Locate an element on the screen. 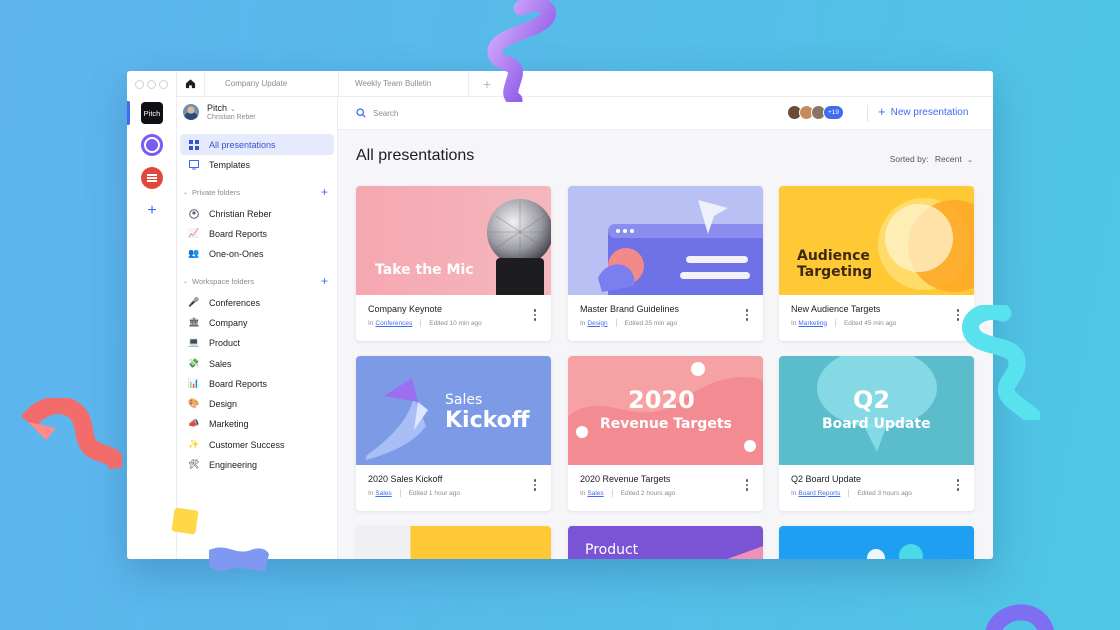 The height and width of the screenshot is (630, 1120). sidebar-item-customer-success: ✨ Customer Success is located at coordinates (257, 444).